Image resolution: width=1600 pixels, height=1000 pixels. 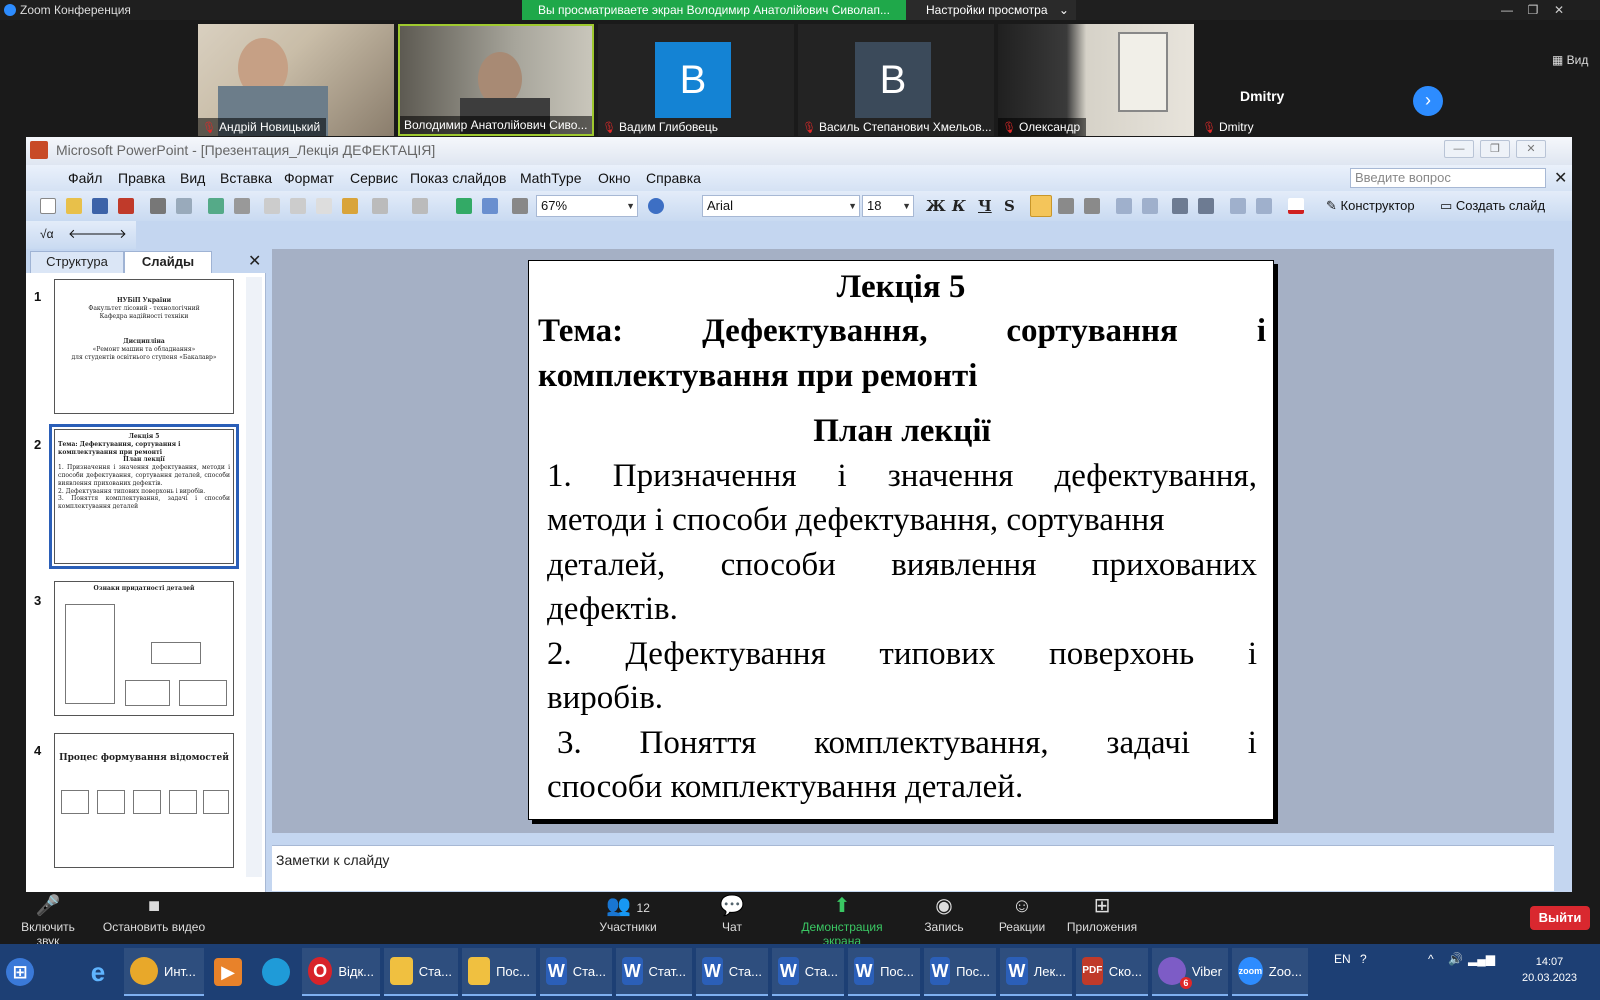 What do you see at coordinates (192, 178) in the screenshot?
I see `menu-view: Вид` at bounding box center [192, 178].